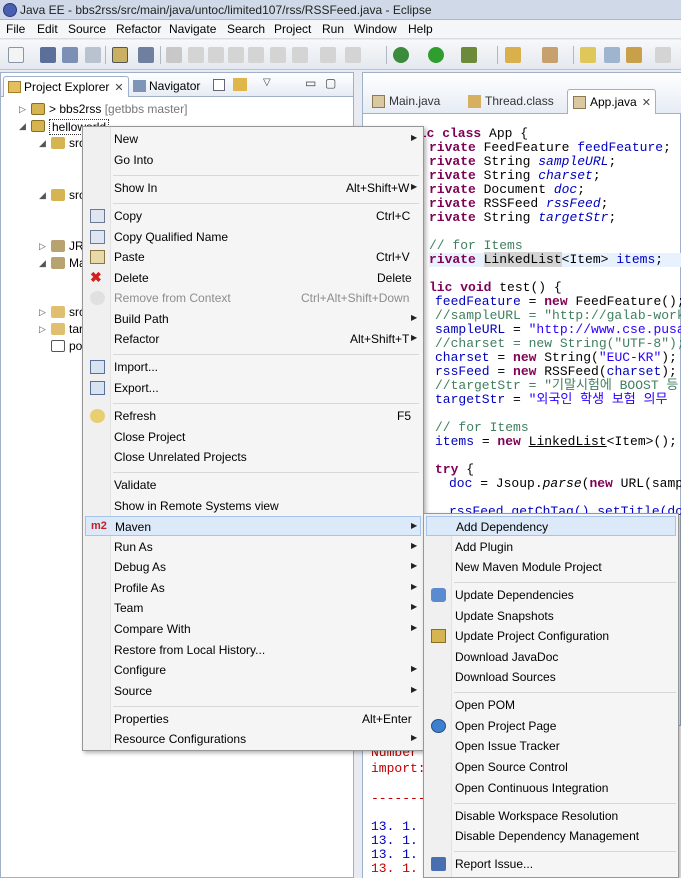  What do you see at coordinates (253, 588) in the screenshot?
I see `menu-item-profile-as: Profile As ▶` at bounding box center [253, 588].